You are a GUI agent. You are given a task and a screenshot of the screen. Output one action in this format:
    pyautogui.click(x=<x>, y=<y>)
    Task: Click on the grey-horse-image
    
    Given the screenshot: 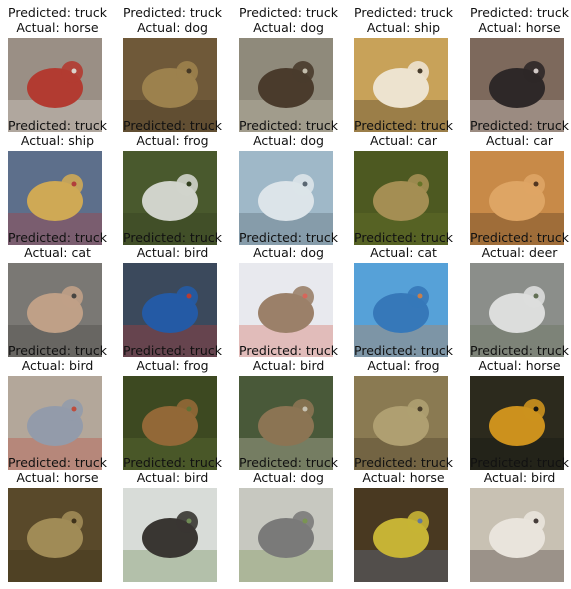 What is the action you would take?
    pyautogui.click(x=286, y=535)
    